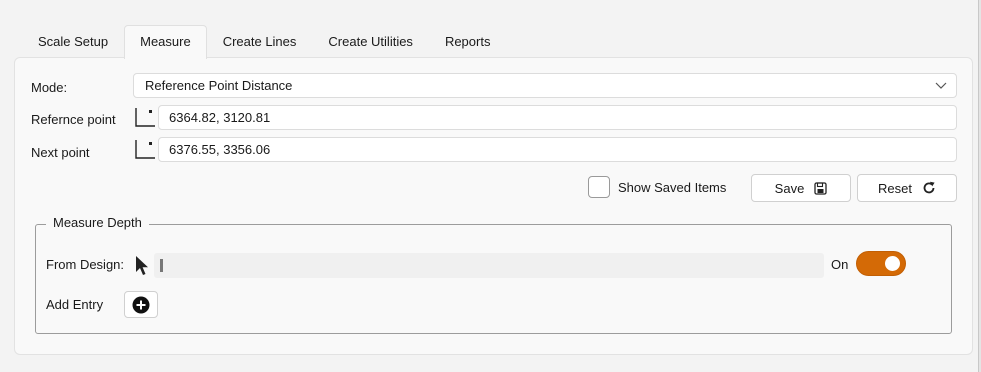 The height and width of the screenshot is (372, 981). I want to click on tab-measure: Measure, so click(165, 42).